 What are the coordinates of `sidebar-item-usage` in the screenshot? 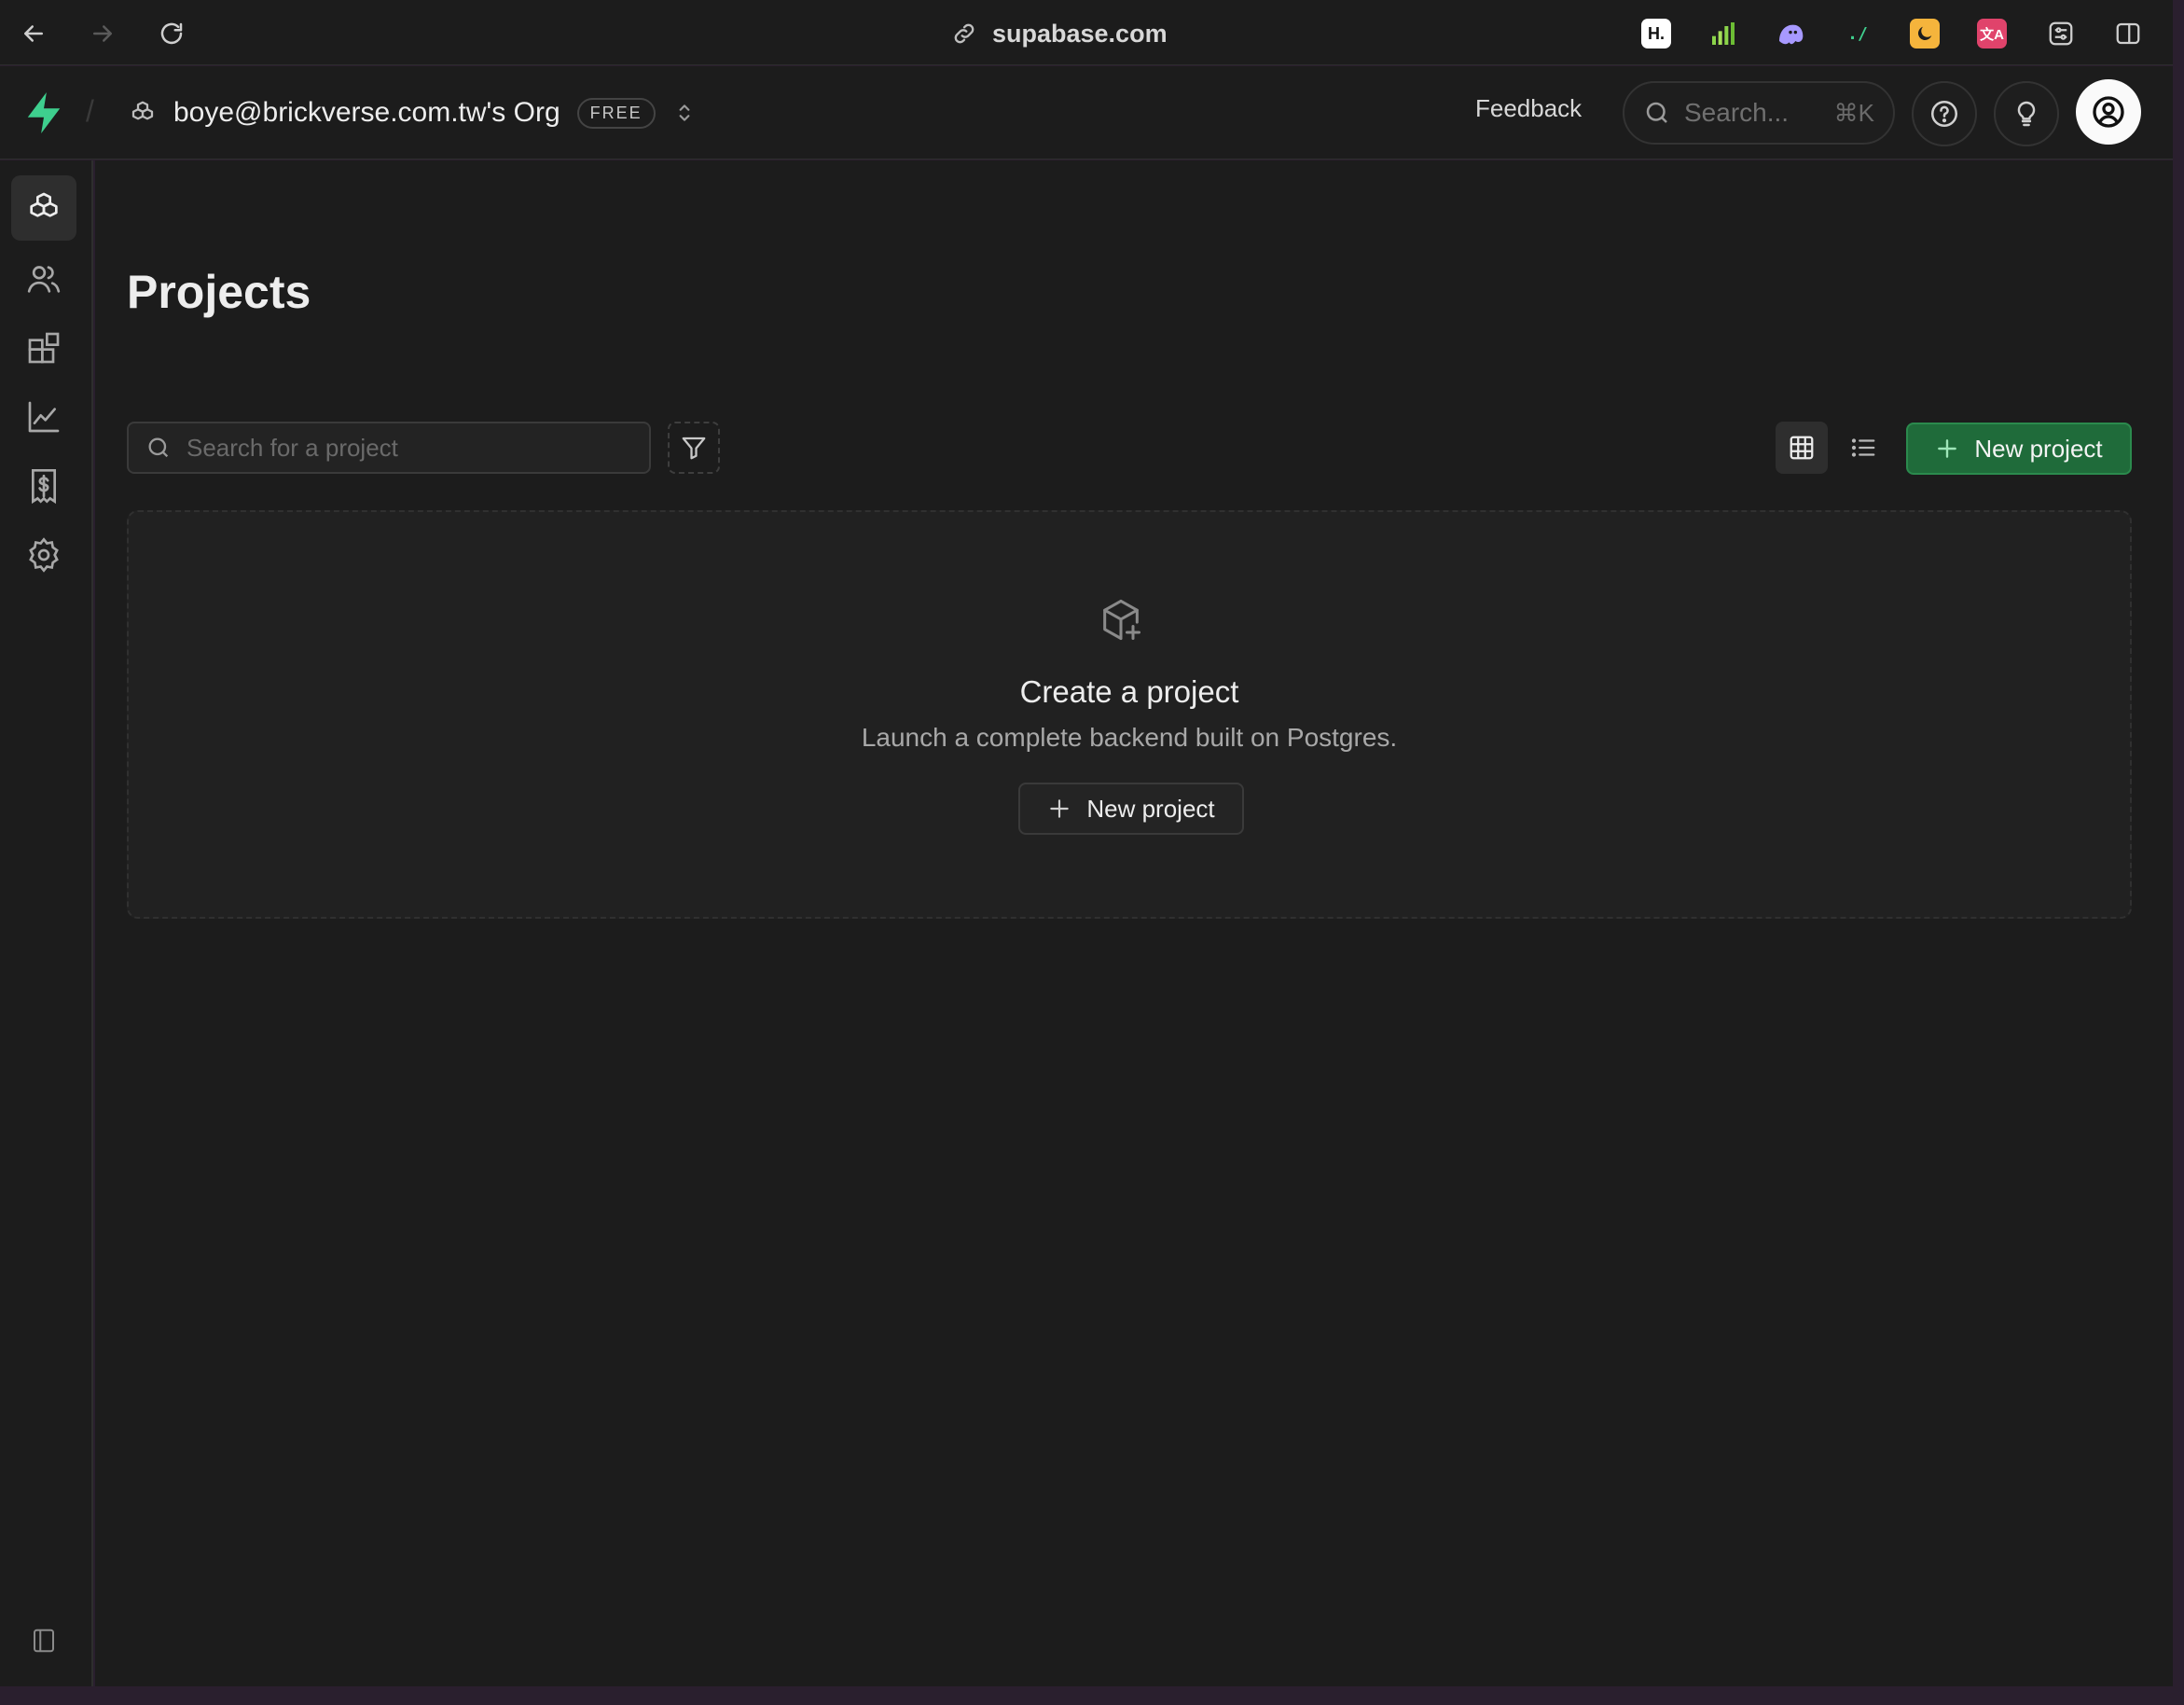 It's located at (43, 417).